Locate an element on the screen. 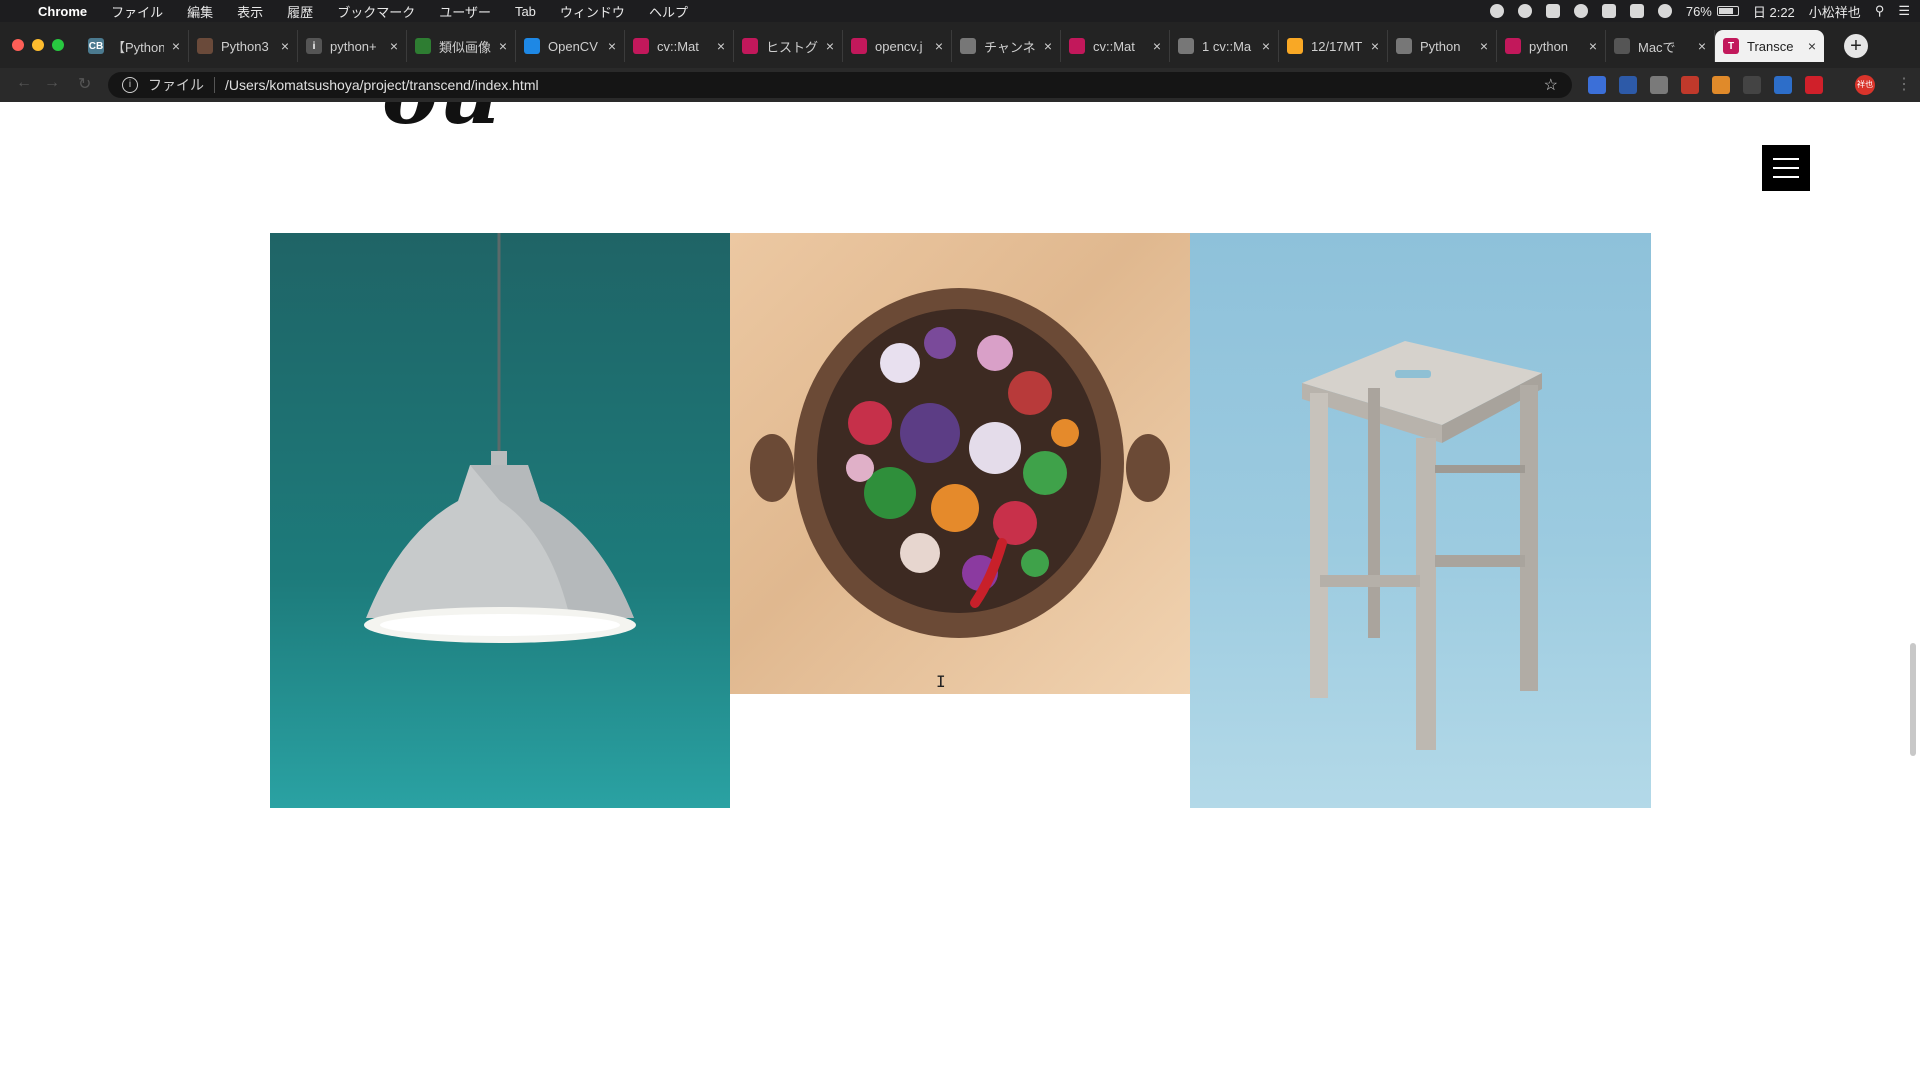 This screenshot has height=1080, width=1920. browser-tab: opencv.j × is located at coordinates (897, 46).